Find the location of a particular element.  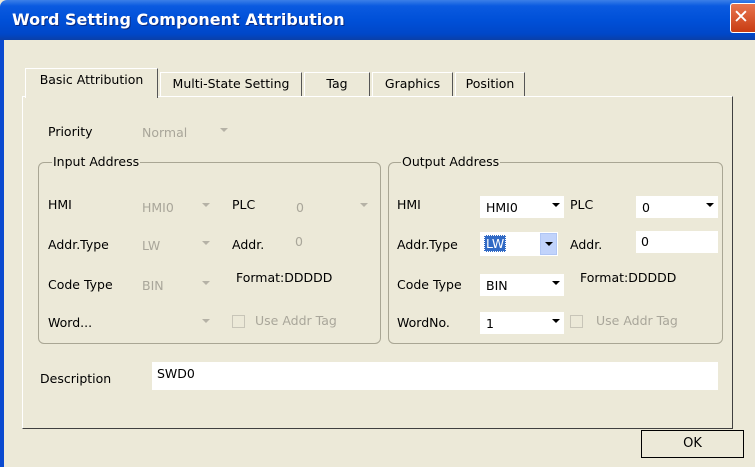

tab-label: Basic Attribution is located at coordinates (91, 79).